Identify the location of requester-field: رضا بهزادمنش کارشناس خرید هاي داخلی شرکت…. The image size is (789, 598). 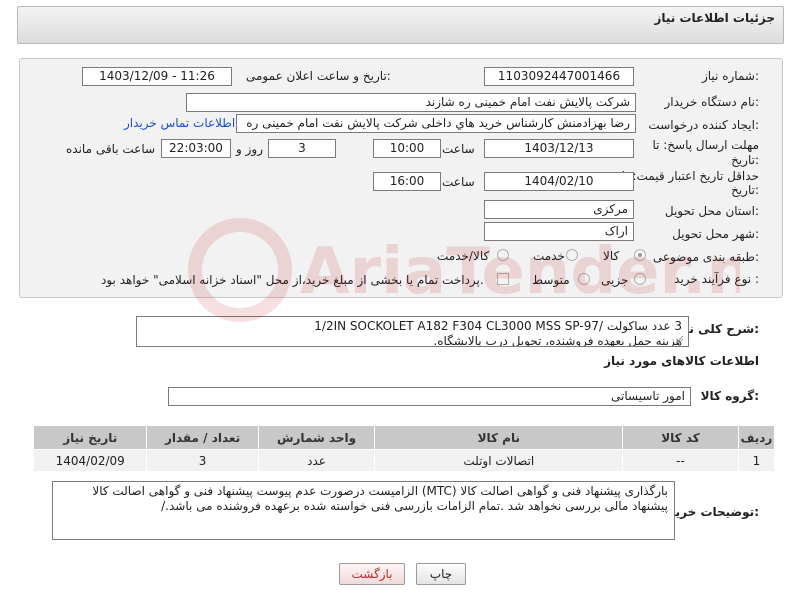
(436, 123).